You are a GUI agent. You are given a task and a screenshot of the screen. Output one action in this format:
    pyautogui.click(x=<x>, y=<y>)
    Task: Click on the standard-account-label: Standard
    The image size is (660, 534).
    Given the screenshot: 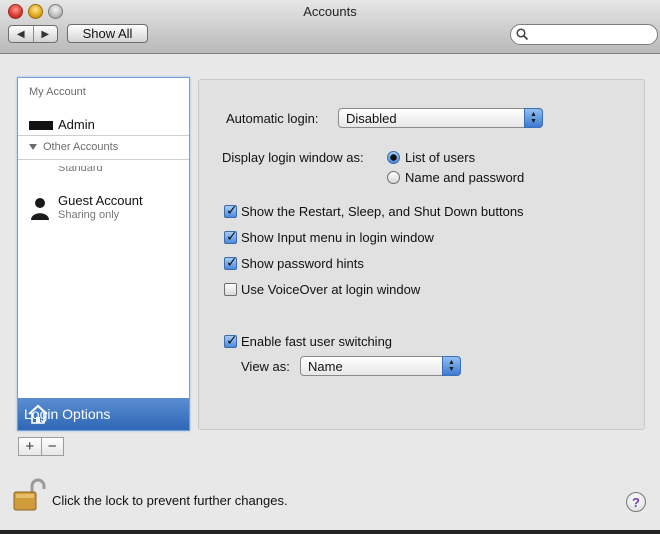 What is the action you would take?
    pyautogui.click(x=80, y=170)
    